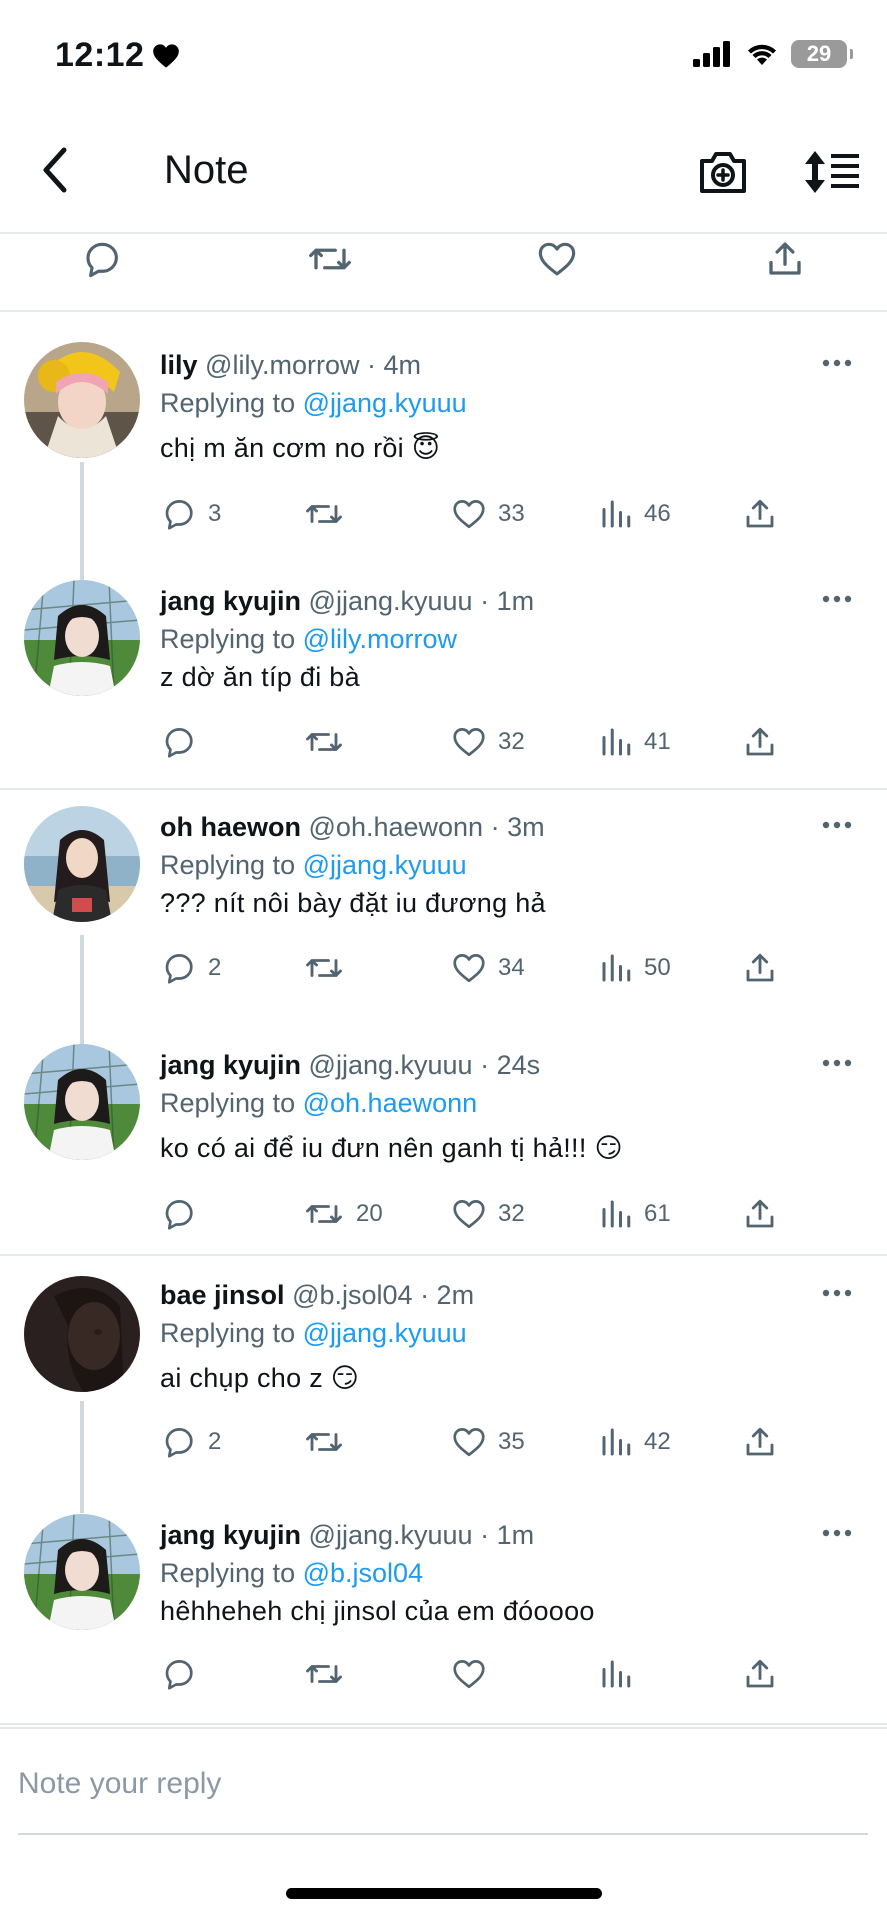 The height and width of the screenshot is (1920, 887). What do you see at coordinates (380, 639) in the screenshot?
I see `replying-to-mention: @lily.morrow` at bounding box center [380, 639].